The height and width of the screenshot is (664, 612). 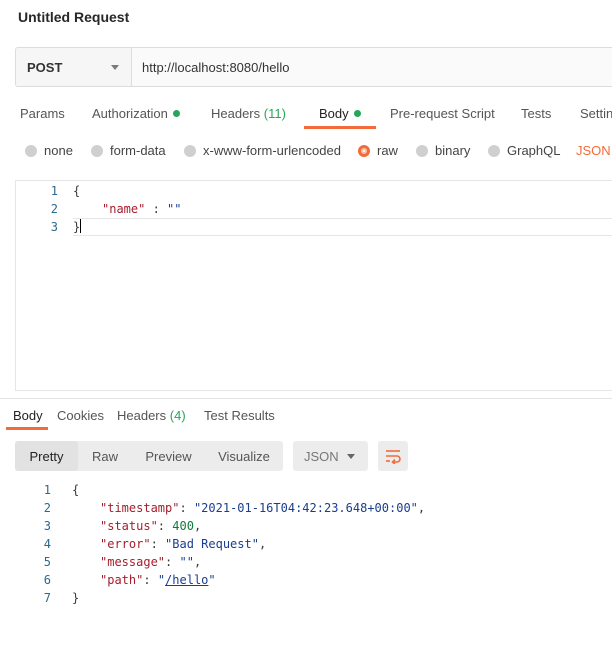 I want to click on line-number: 2, so click(x=47, y=508).